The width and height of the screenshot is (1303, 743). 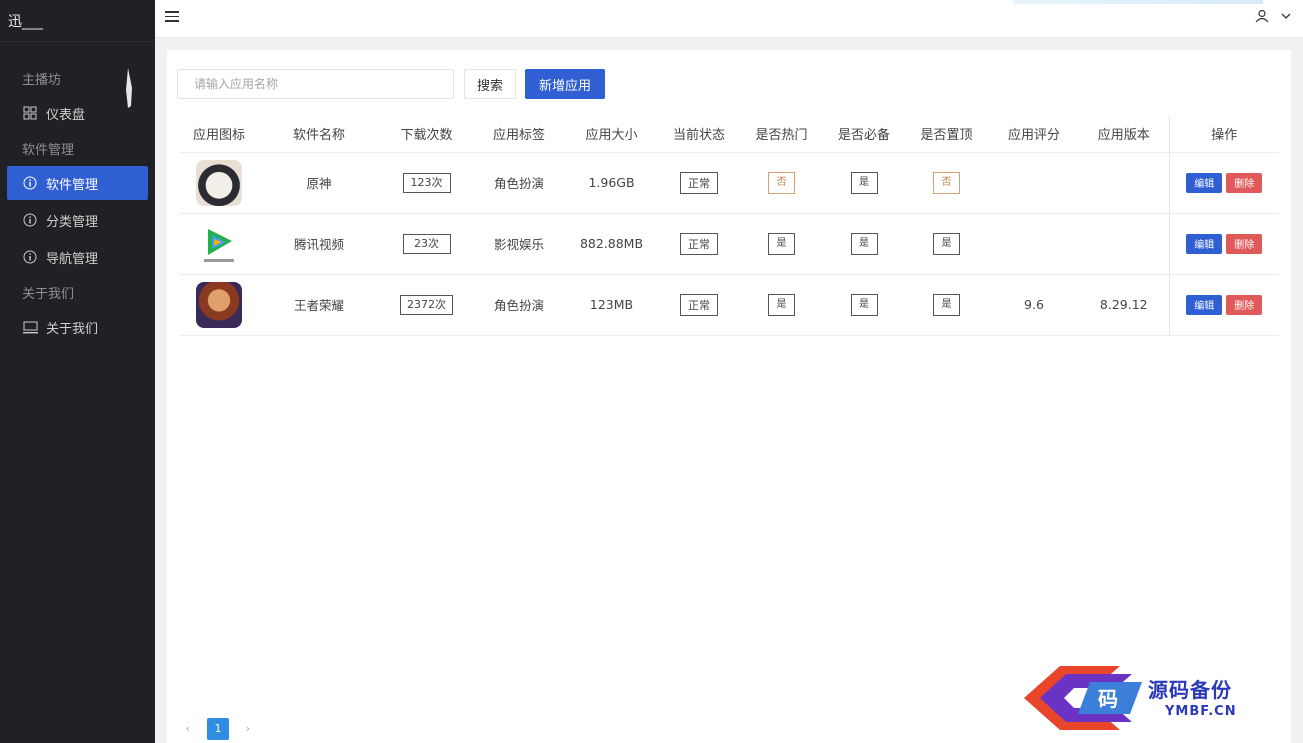 What do you see at coordinates (319, 244) in the screenshot?
I see `app-name: 腾讯视频` at bounding box center [319, 244].